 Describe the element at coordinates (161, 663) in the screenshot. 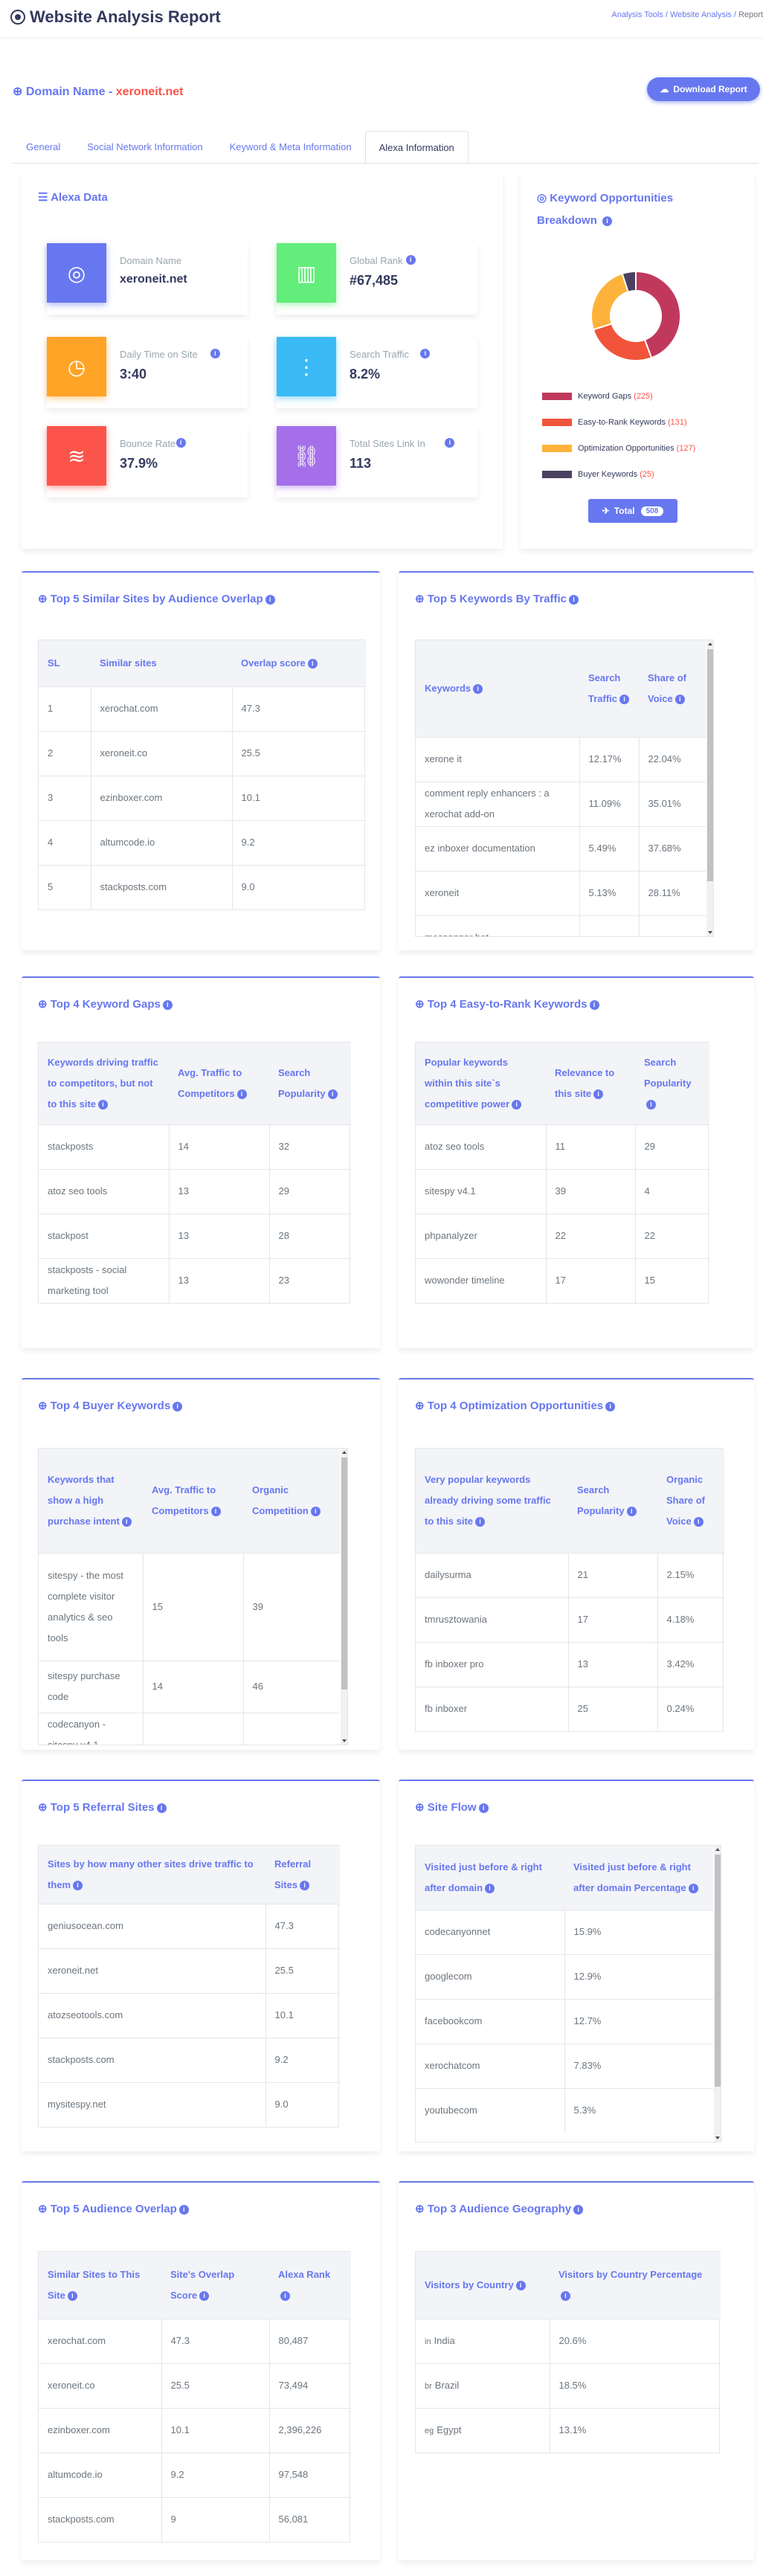

I see `column-header: Similar sites` at that location.